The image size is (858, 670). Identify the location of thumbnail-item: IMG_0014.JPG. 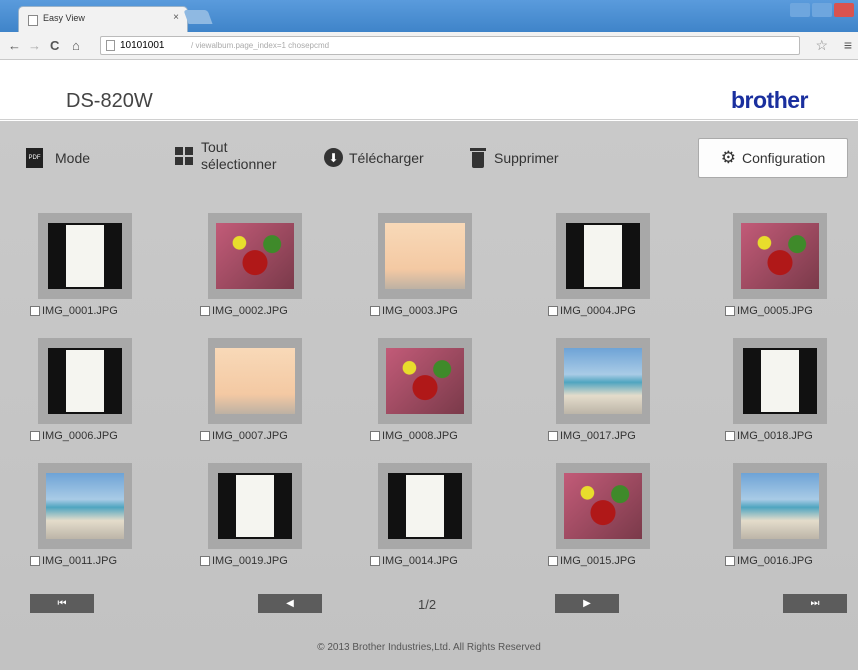
(445, 522).